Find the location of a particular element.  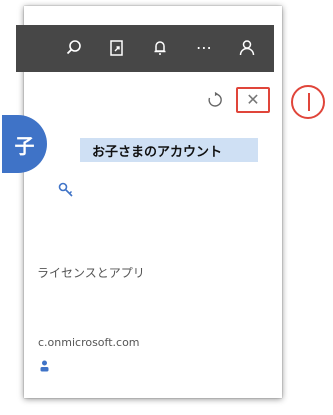

license-apps-label: ライセンスとアプリ is located at coordinates (91, 272).